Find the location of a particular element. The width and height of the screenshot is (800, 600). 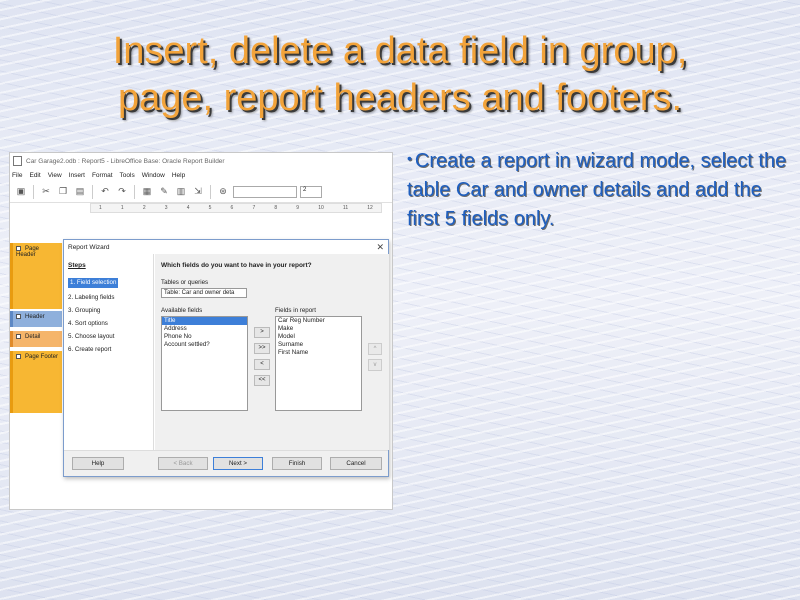

section-header: Header is located at coordinates (36, 319).